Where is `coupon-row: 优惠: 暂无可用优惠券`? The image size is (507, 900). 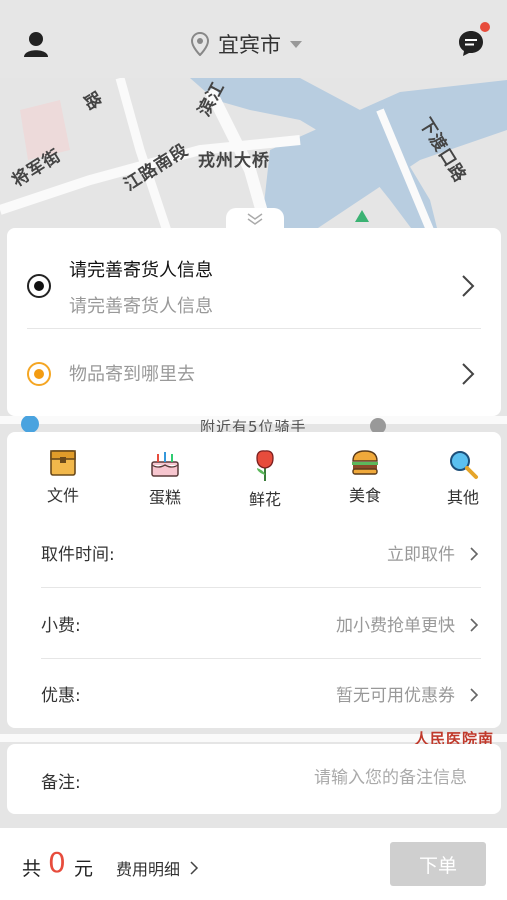
coupon-row: 优惠: 暂无可用优惠券 is located at coordinates (254, 694).